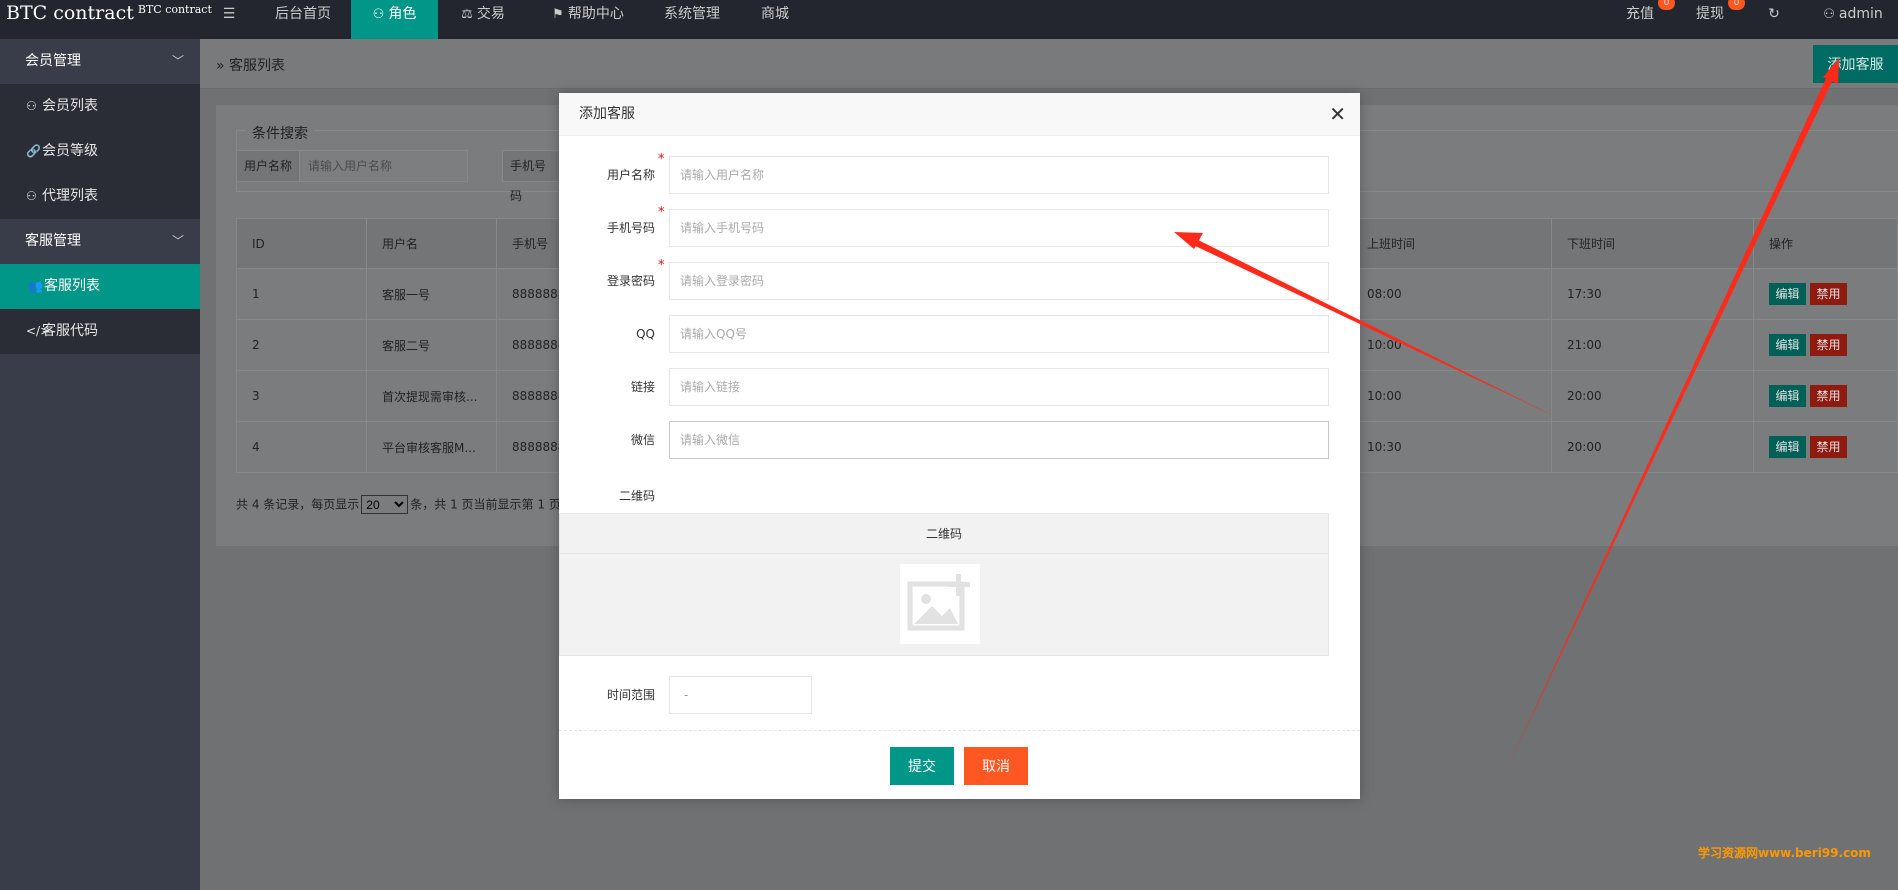 The height and width of the screenshot is (890, 1898). Describe the element at coordinates (1855, 64) in the screenshot. I see `add-service-button: 添加客服` at that location.